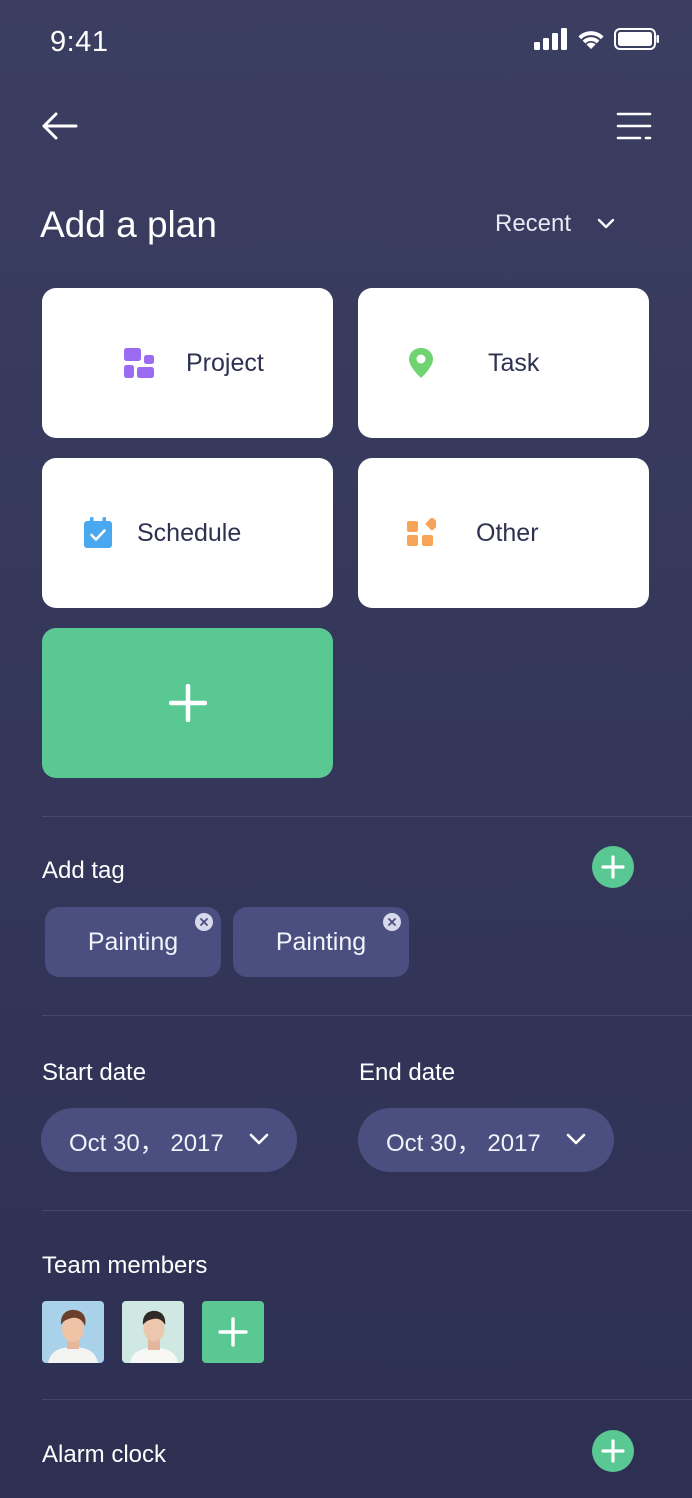 This screenshot has height=1498, width=692. Describe the element at coordinates (507, 532) in the screenshot. I see `plan-card-label: Other` at that location.